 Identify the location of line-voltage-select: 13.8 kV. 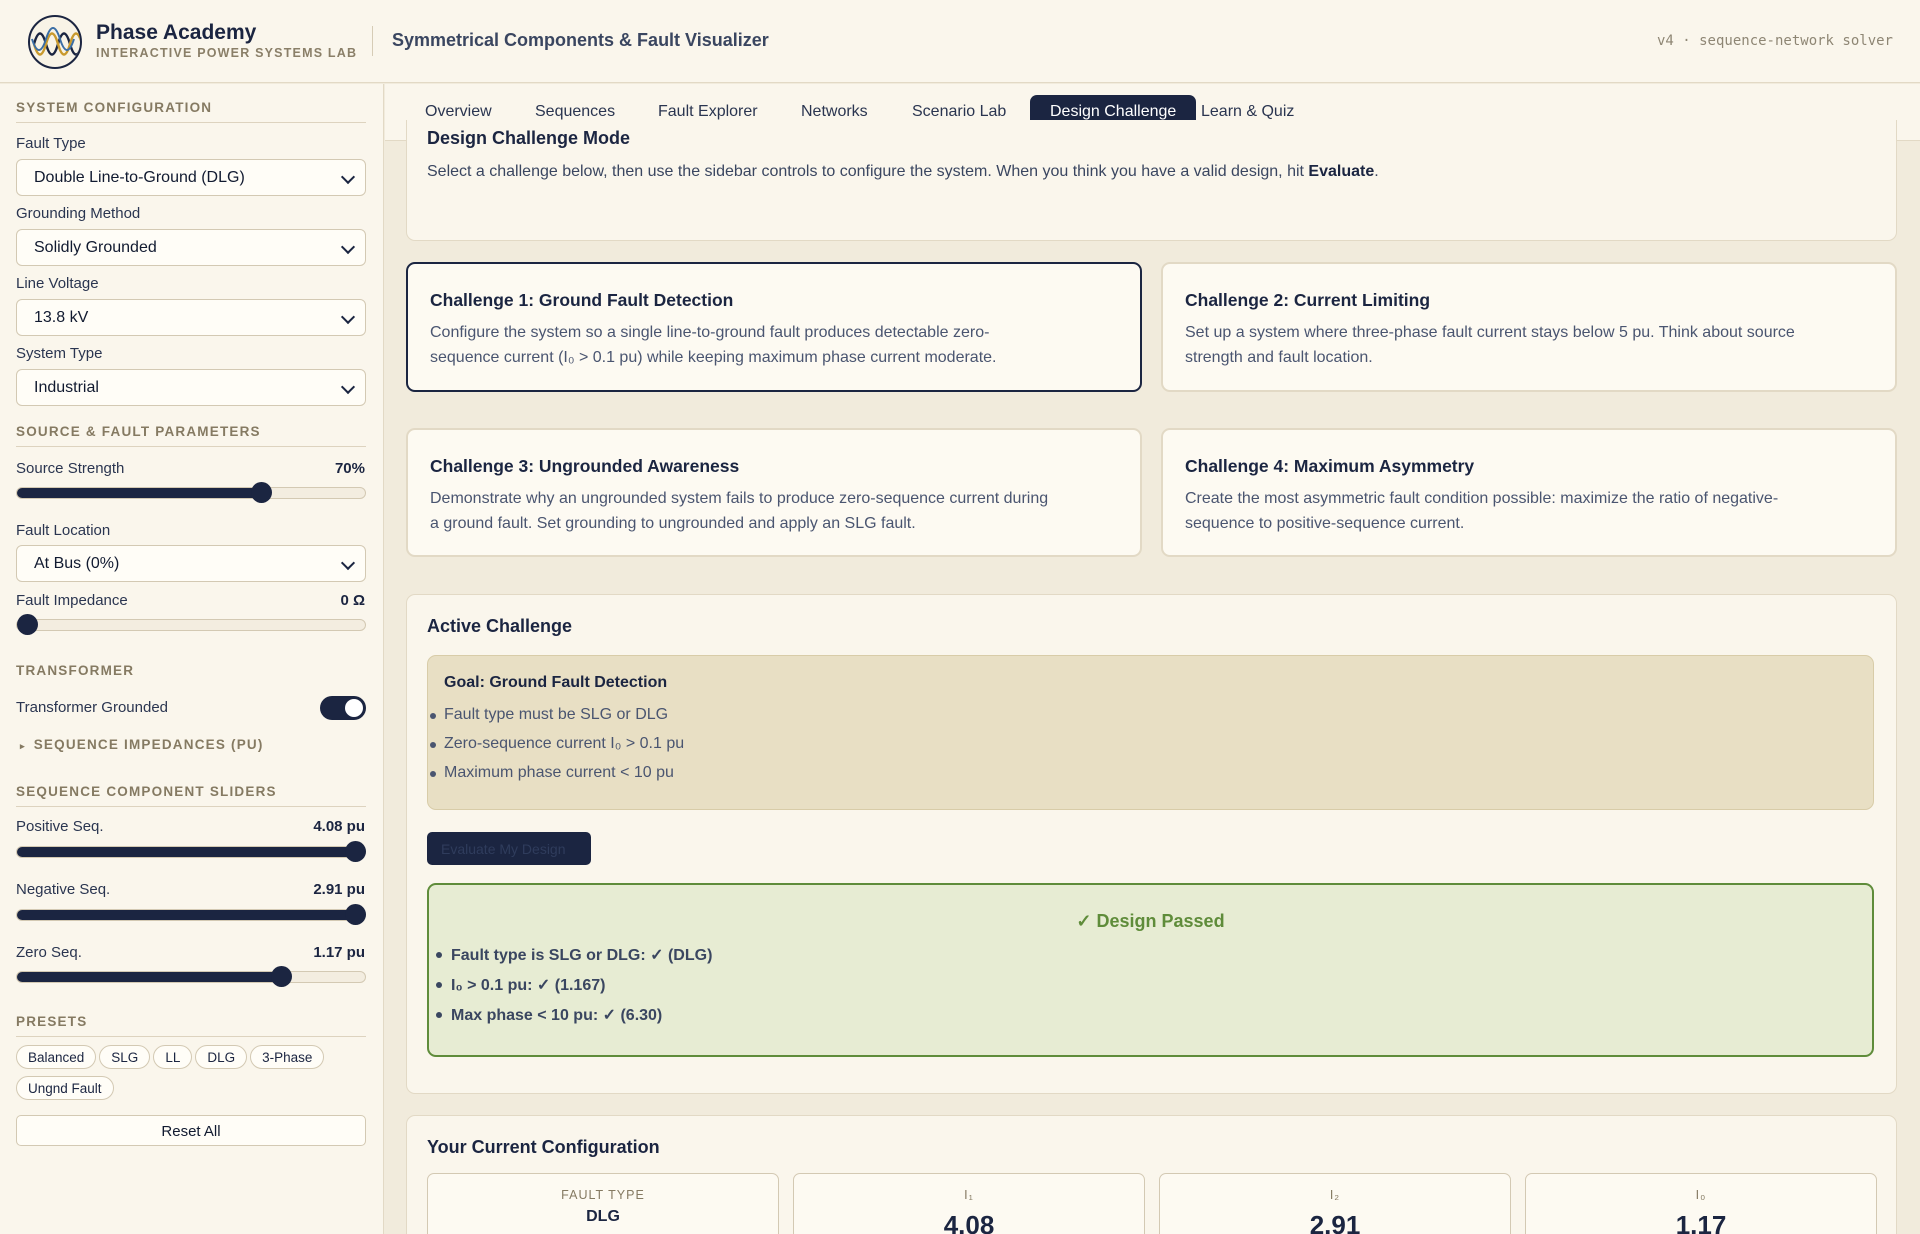
(191, 317).